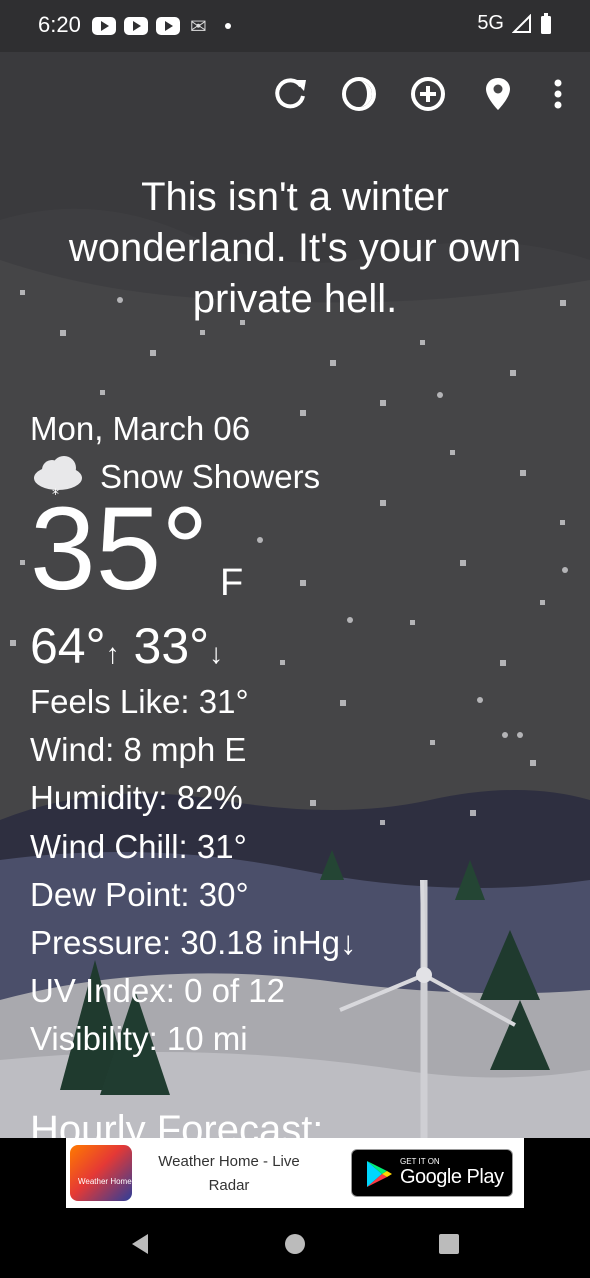 This screenshot has width=590, height=1278. Describe the element at coordinates (140, 428) in the screenshot. I see `forecast-date: Mon, March 06` at that location.